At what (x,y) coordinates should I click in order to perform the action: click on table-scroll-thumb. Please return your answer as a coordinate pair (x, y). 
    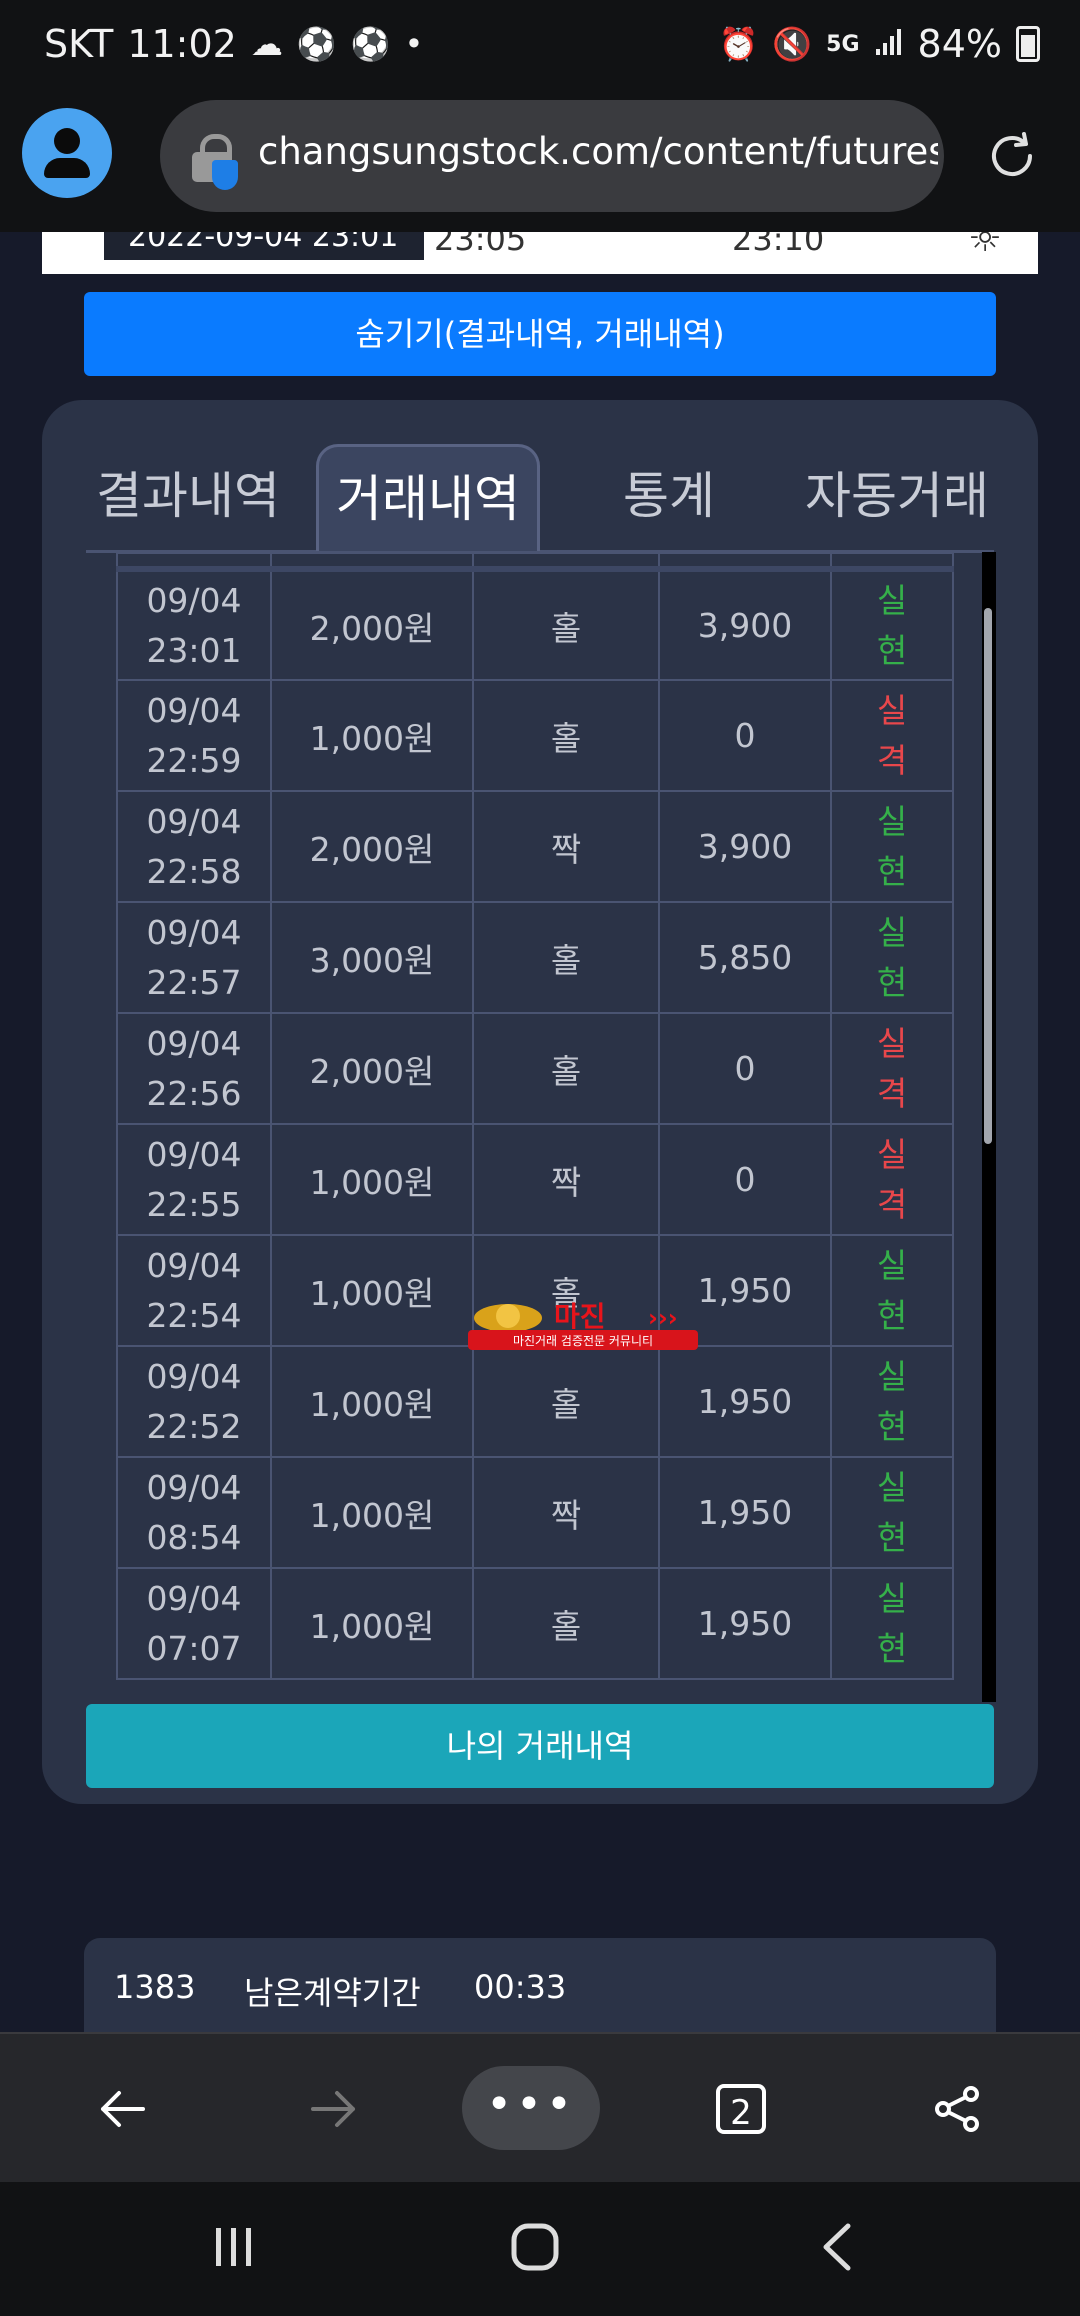
    Looking at the image, I should click on (988, 876).